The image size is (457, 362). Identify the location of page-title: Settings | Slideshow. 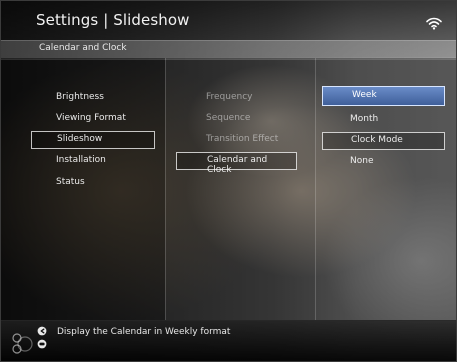
(113, 20).